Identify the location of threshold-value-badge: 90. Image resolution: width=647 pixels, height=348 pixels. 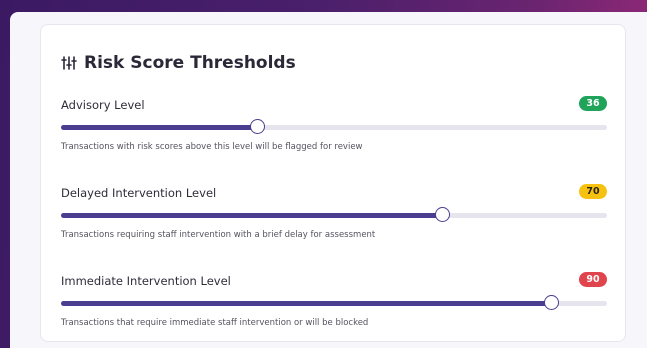
(593, 279).